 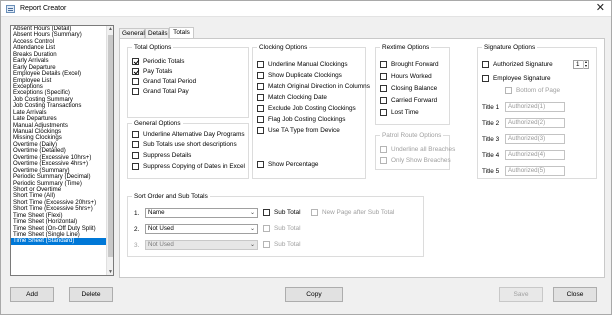 I want to click on checkbox-label: Hours Worked, so click(x=411, y=76).